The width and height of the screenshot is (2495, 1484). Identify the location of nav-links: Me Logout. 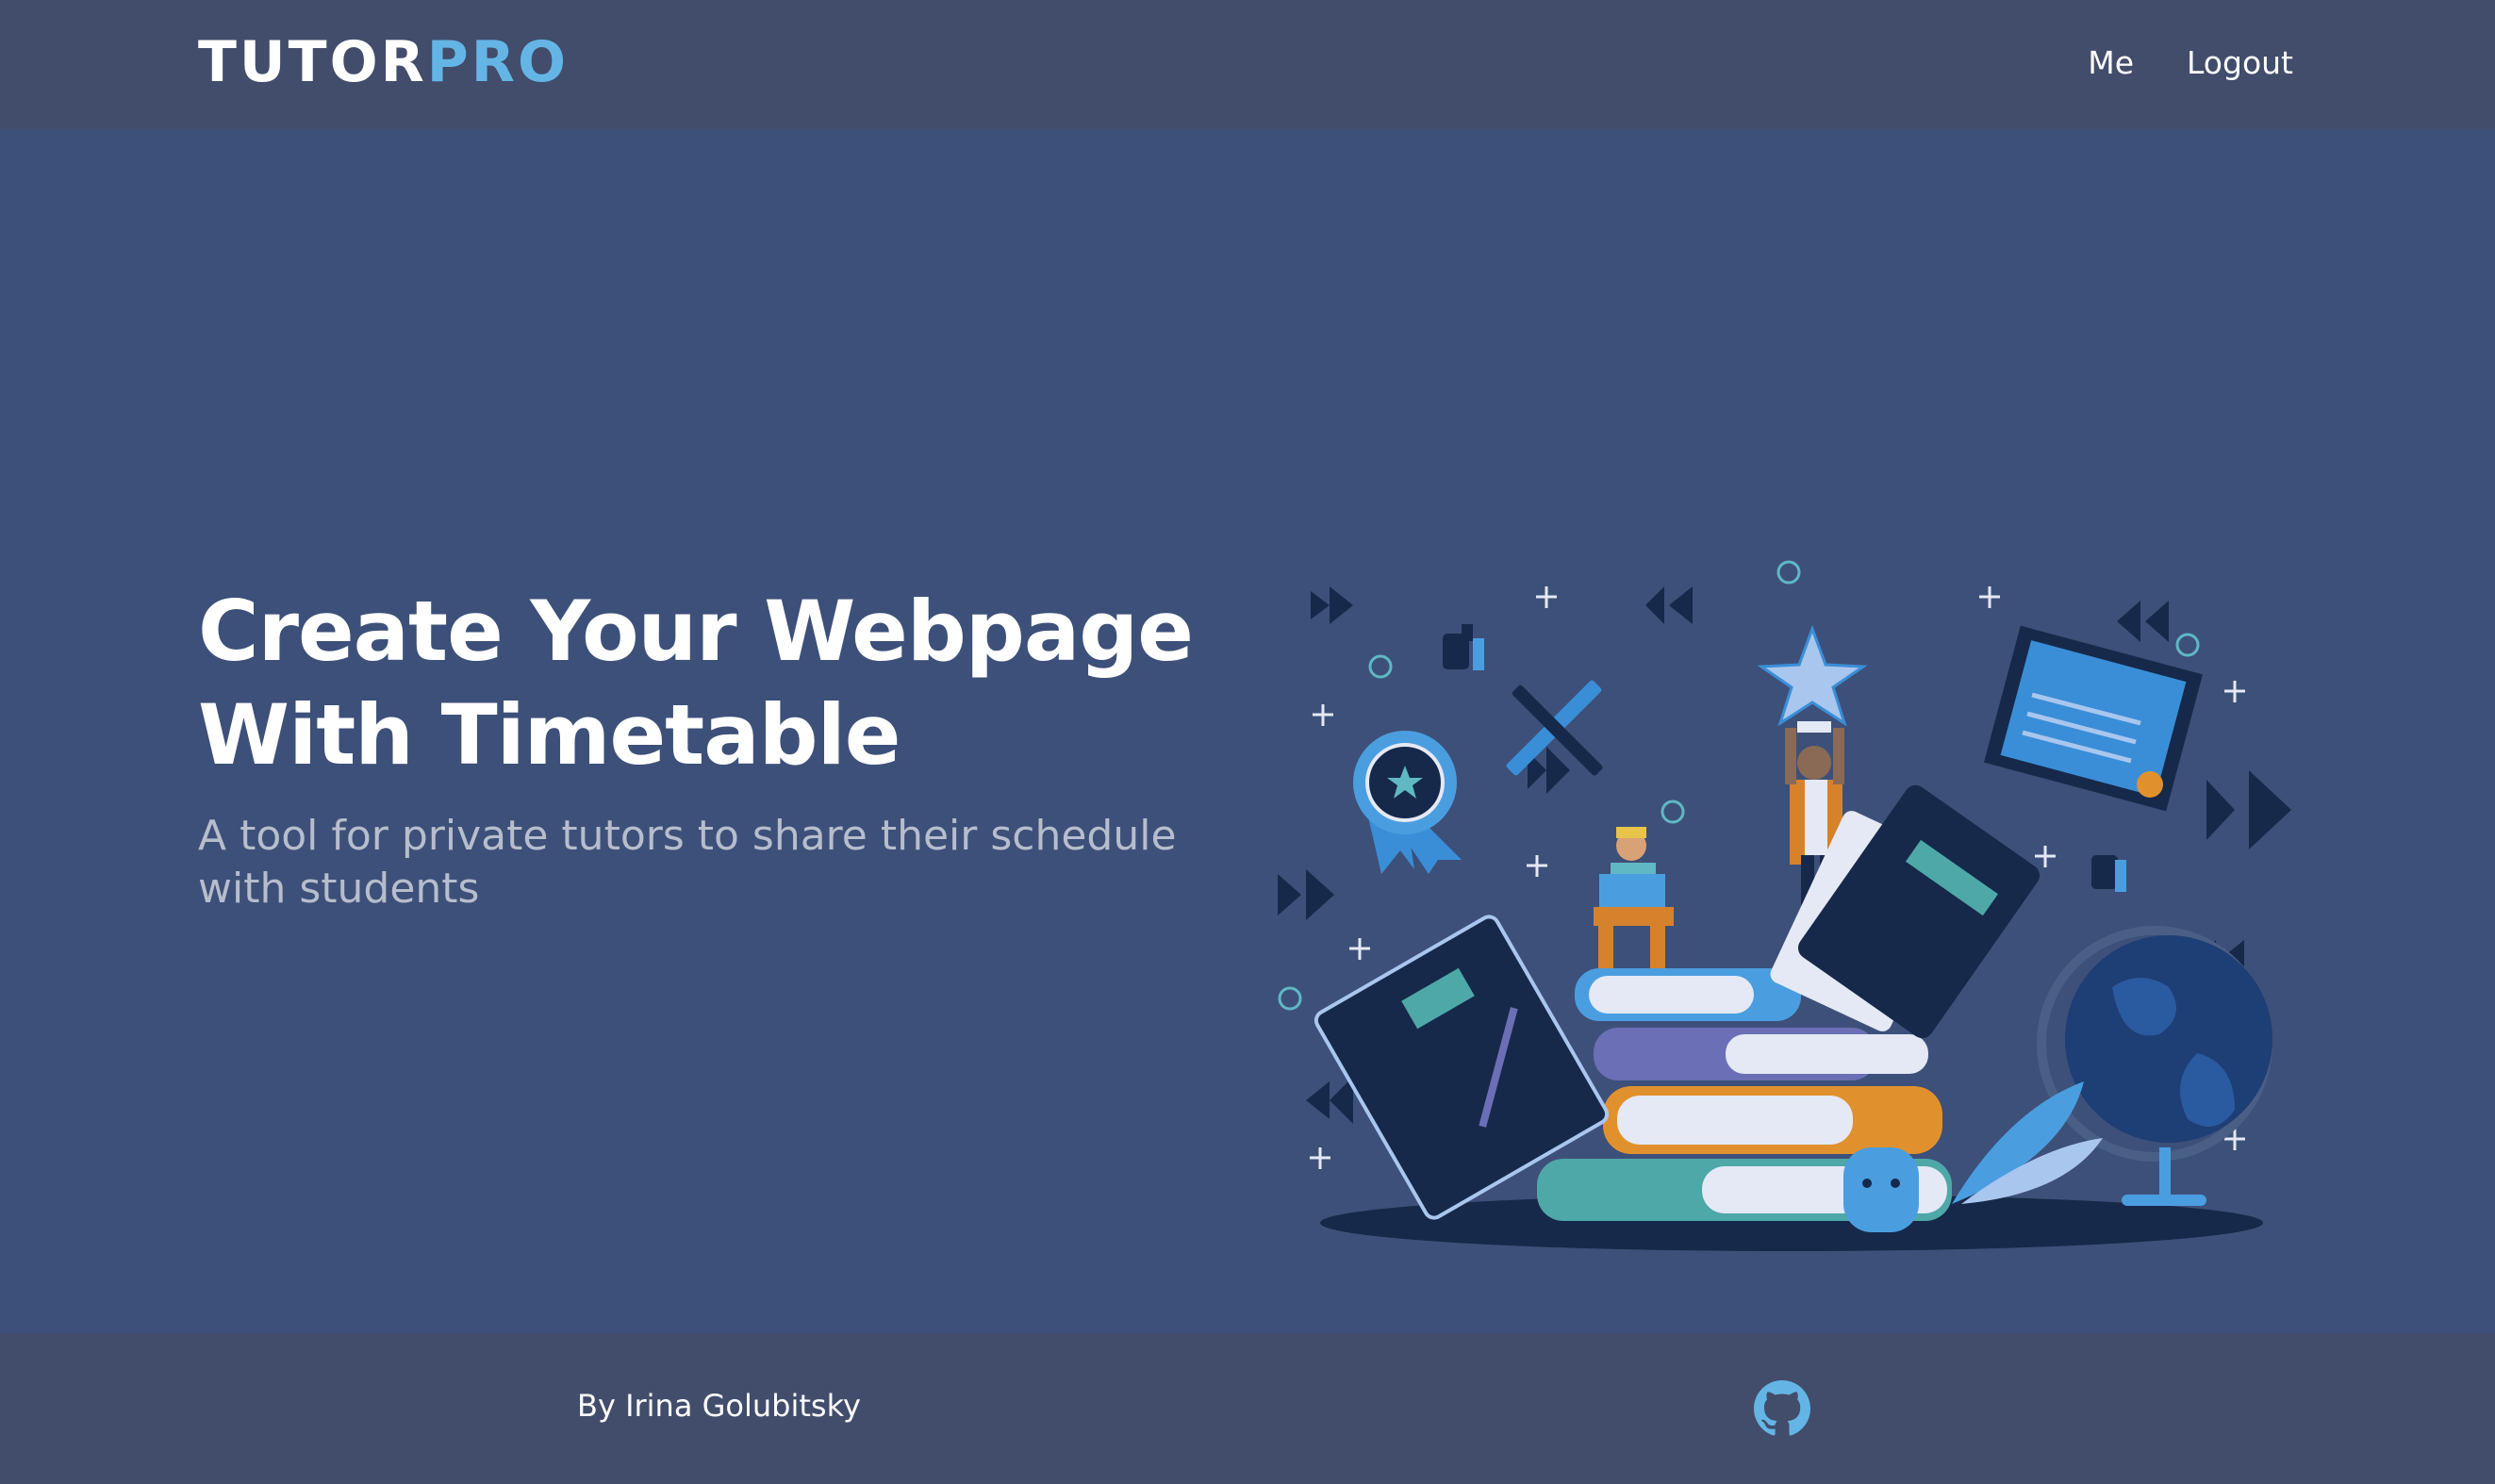
(2190, 63).